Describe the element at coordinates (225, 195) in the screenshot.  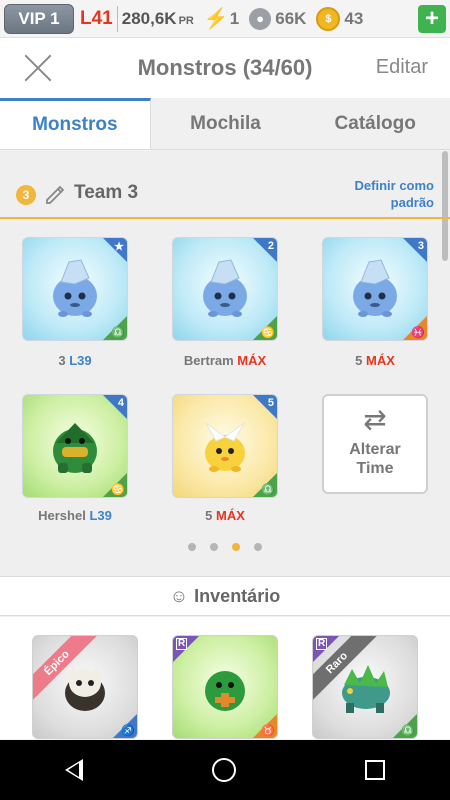
I see `team-header: 3 Team 3 Definir como padrão` at that location.